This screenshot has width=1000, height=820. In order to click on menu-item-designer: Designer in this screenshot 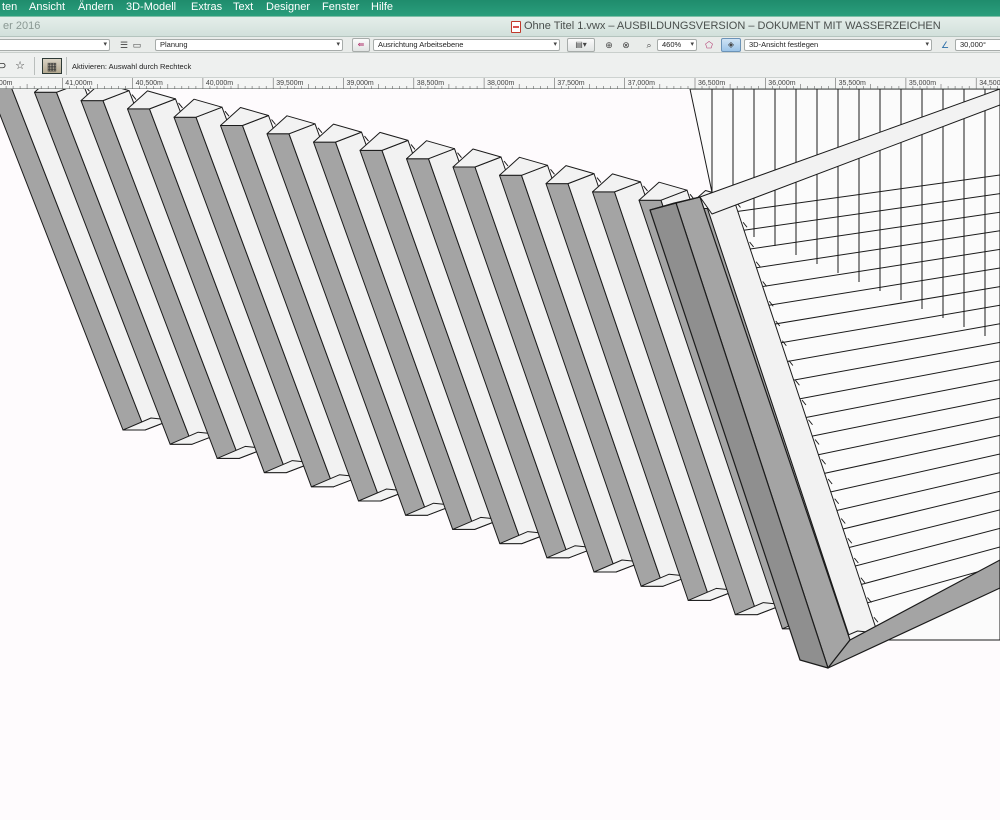, I will do `click(288, 7)`.